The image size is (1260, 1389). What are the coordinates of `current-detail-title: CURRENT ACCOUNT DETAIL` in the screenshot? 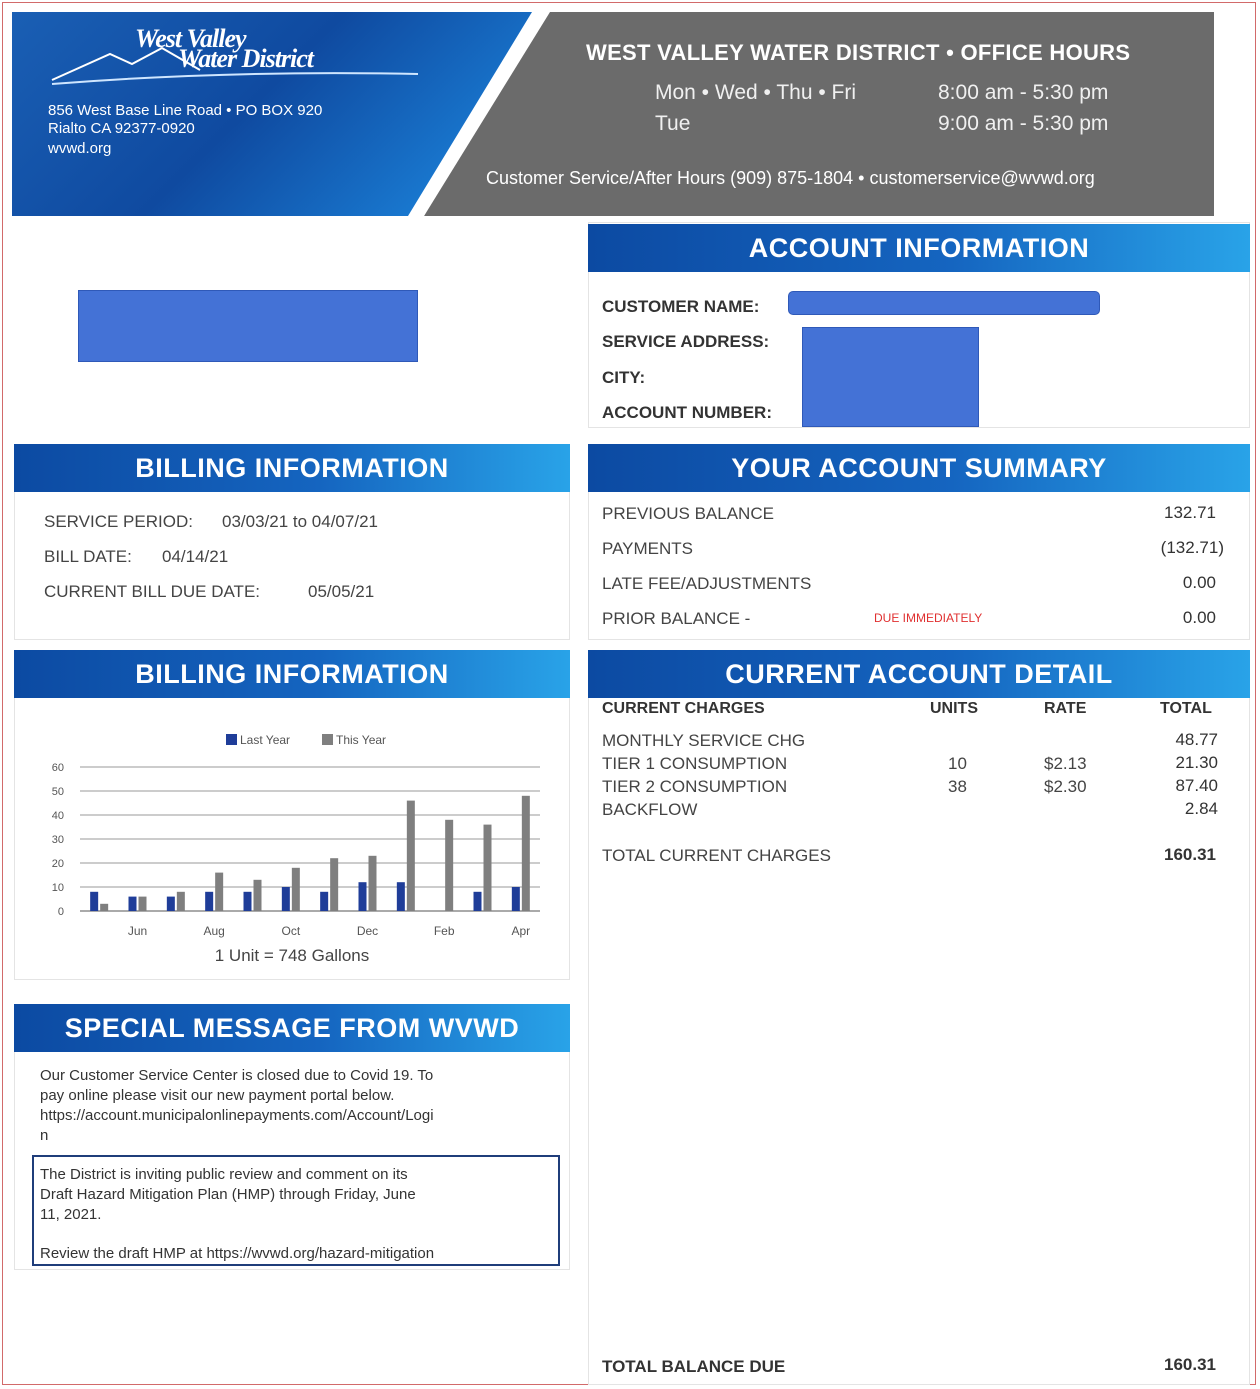 It's located at (919, 674).